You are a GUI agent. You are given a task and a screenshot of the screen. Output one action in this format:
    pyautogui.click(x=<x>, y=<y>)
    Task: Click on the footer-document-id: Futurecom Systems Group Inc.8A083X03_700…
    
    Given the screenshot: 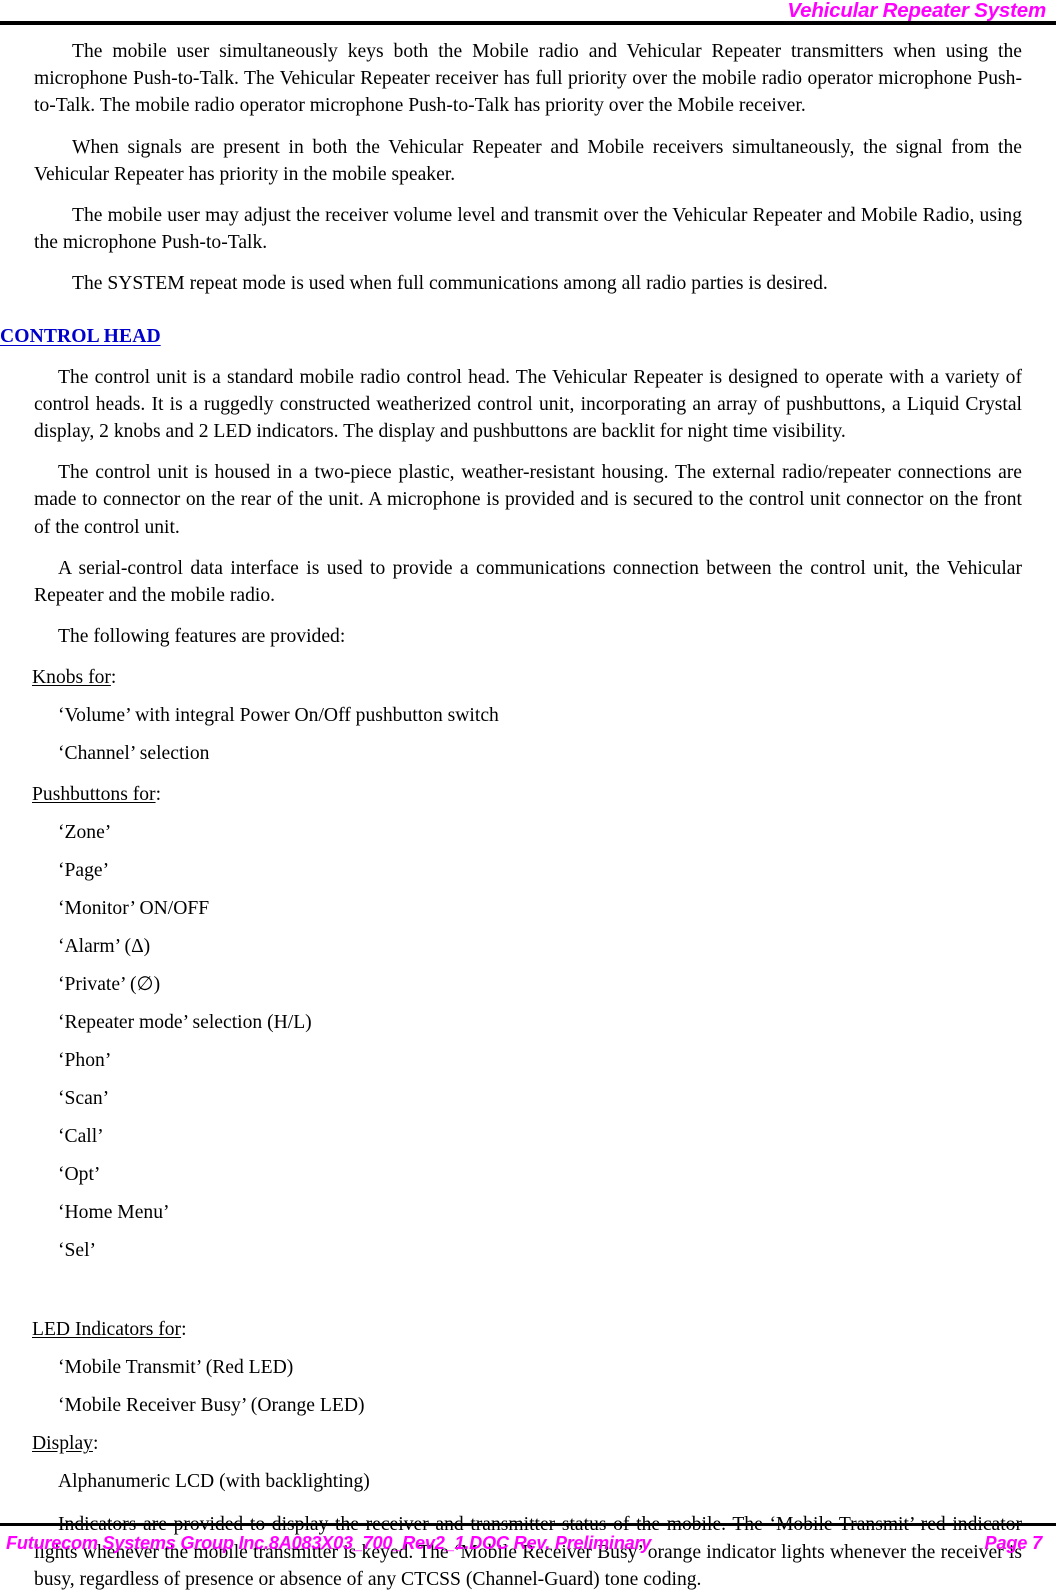 What is the action you would take?
    pyautogui.click(x=329, y=1543)
    